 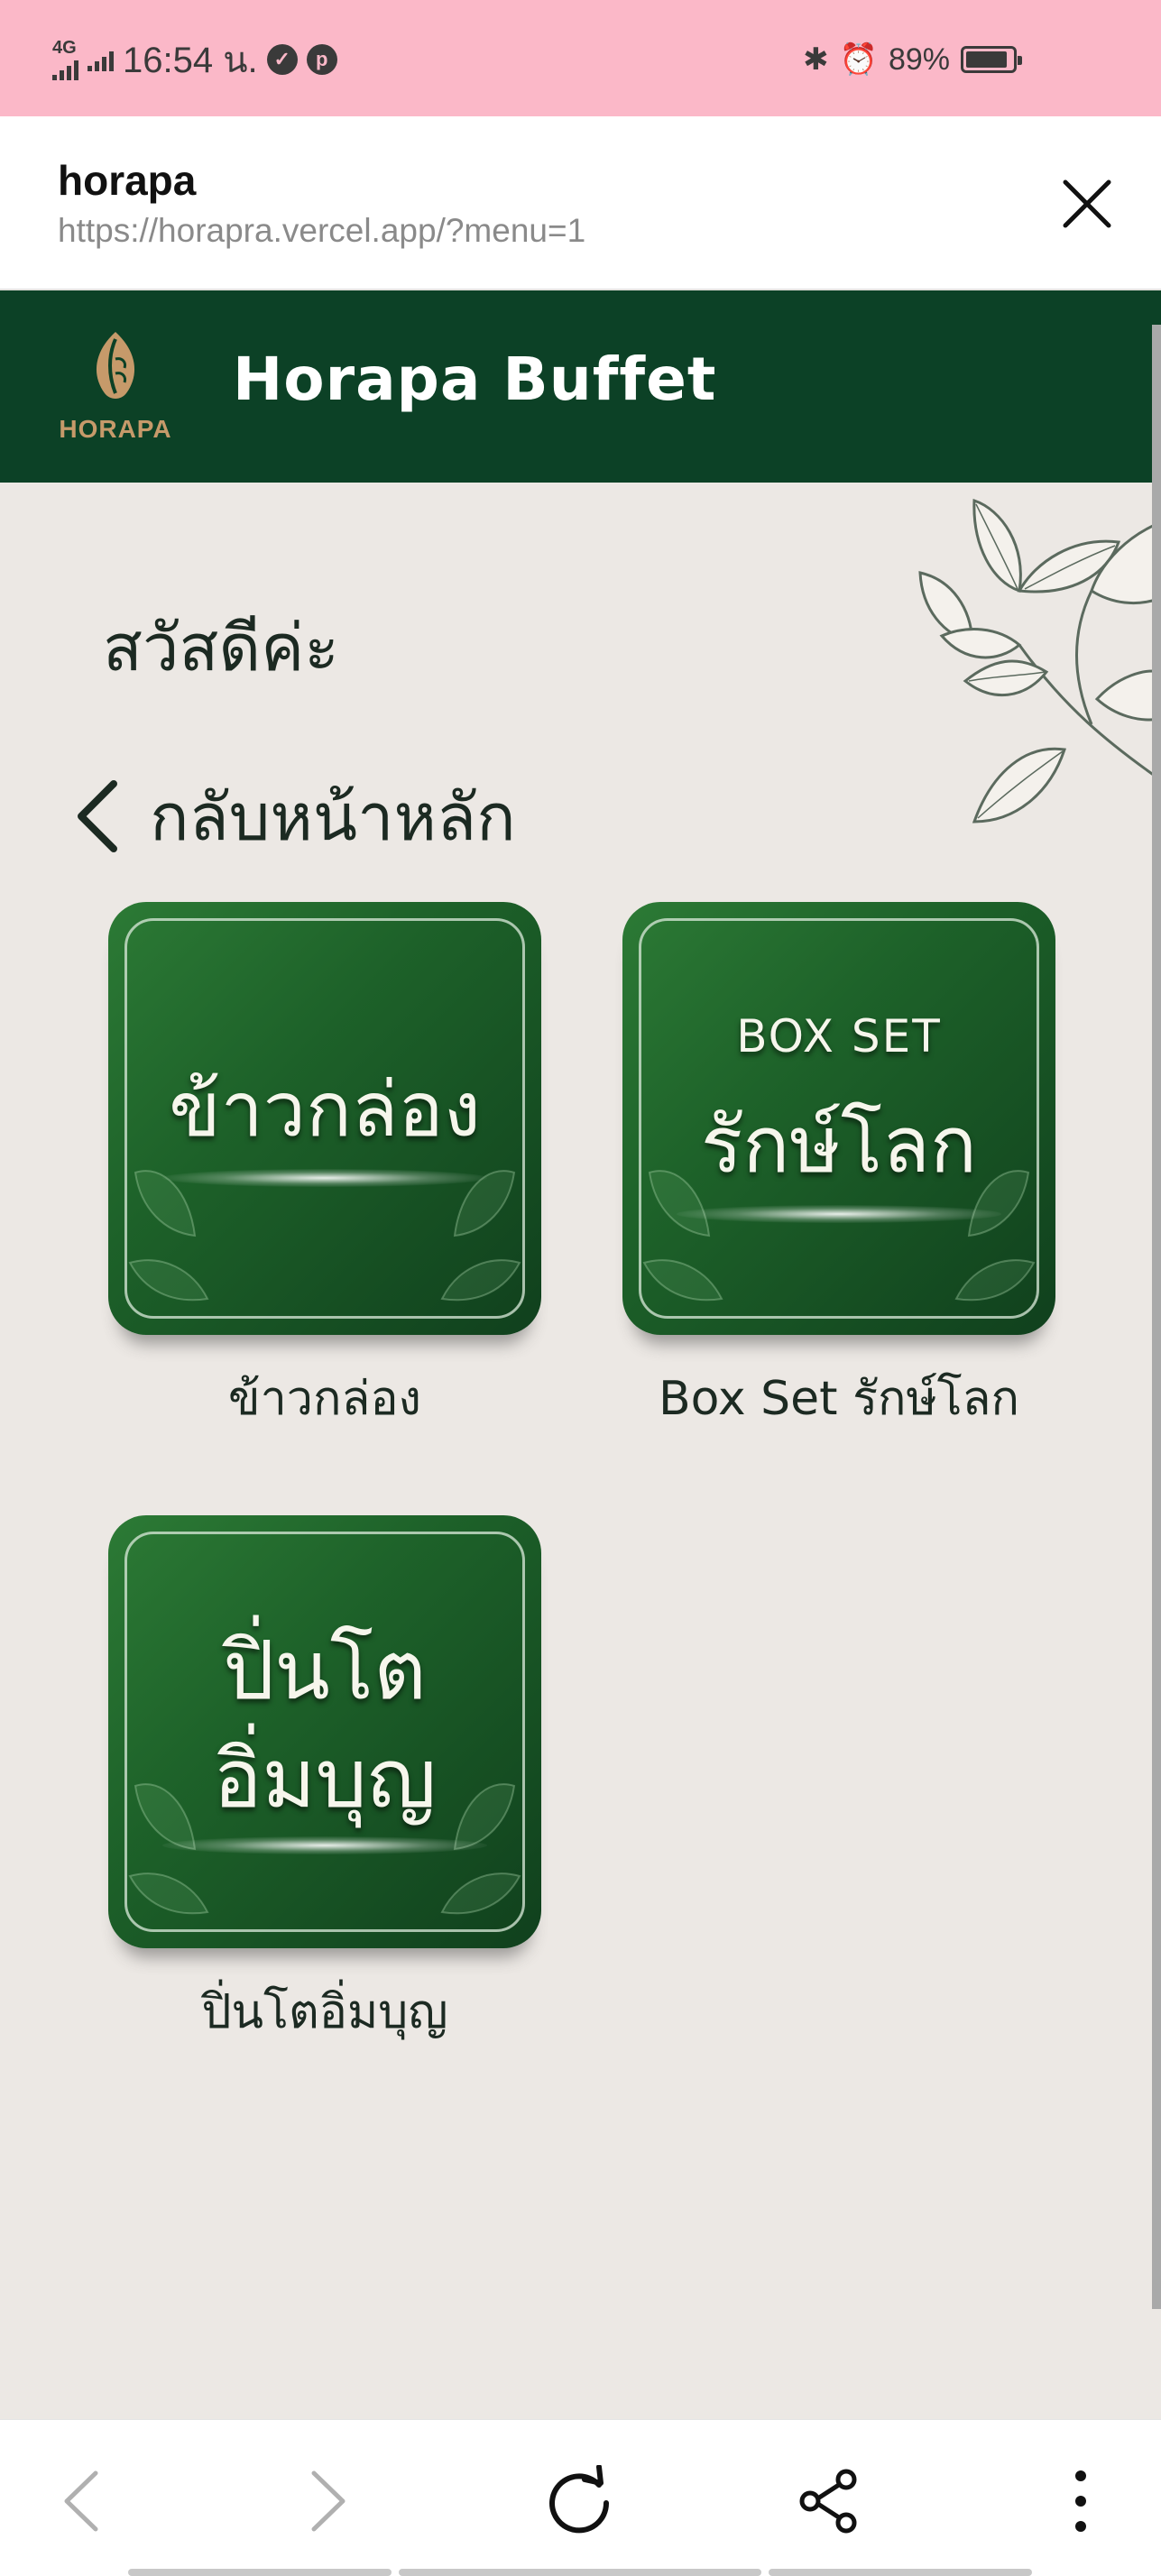 I want to click on chevron-right-icon, so click(x=328, y=2501).